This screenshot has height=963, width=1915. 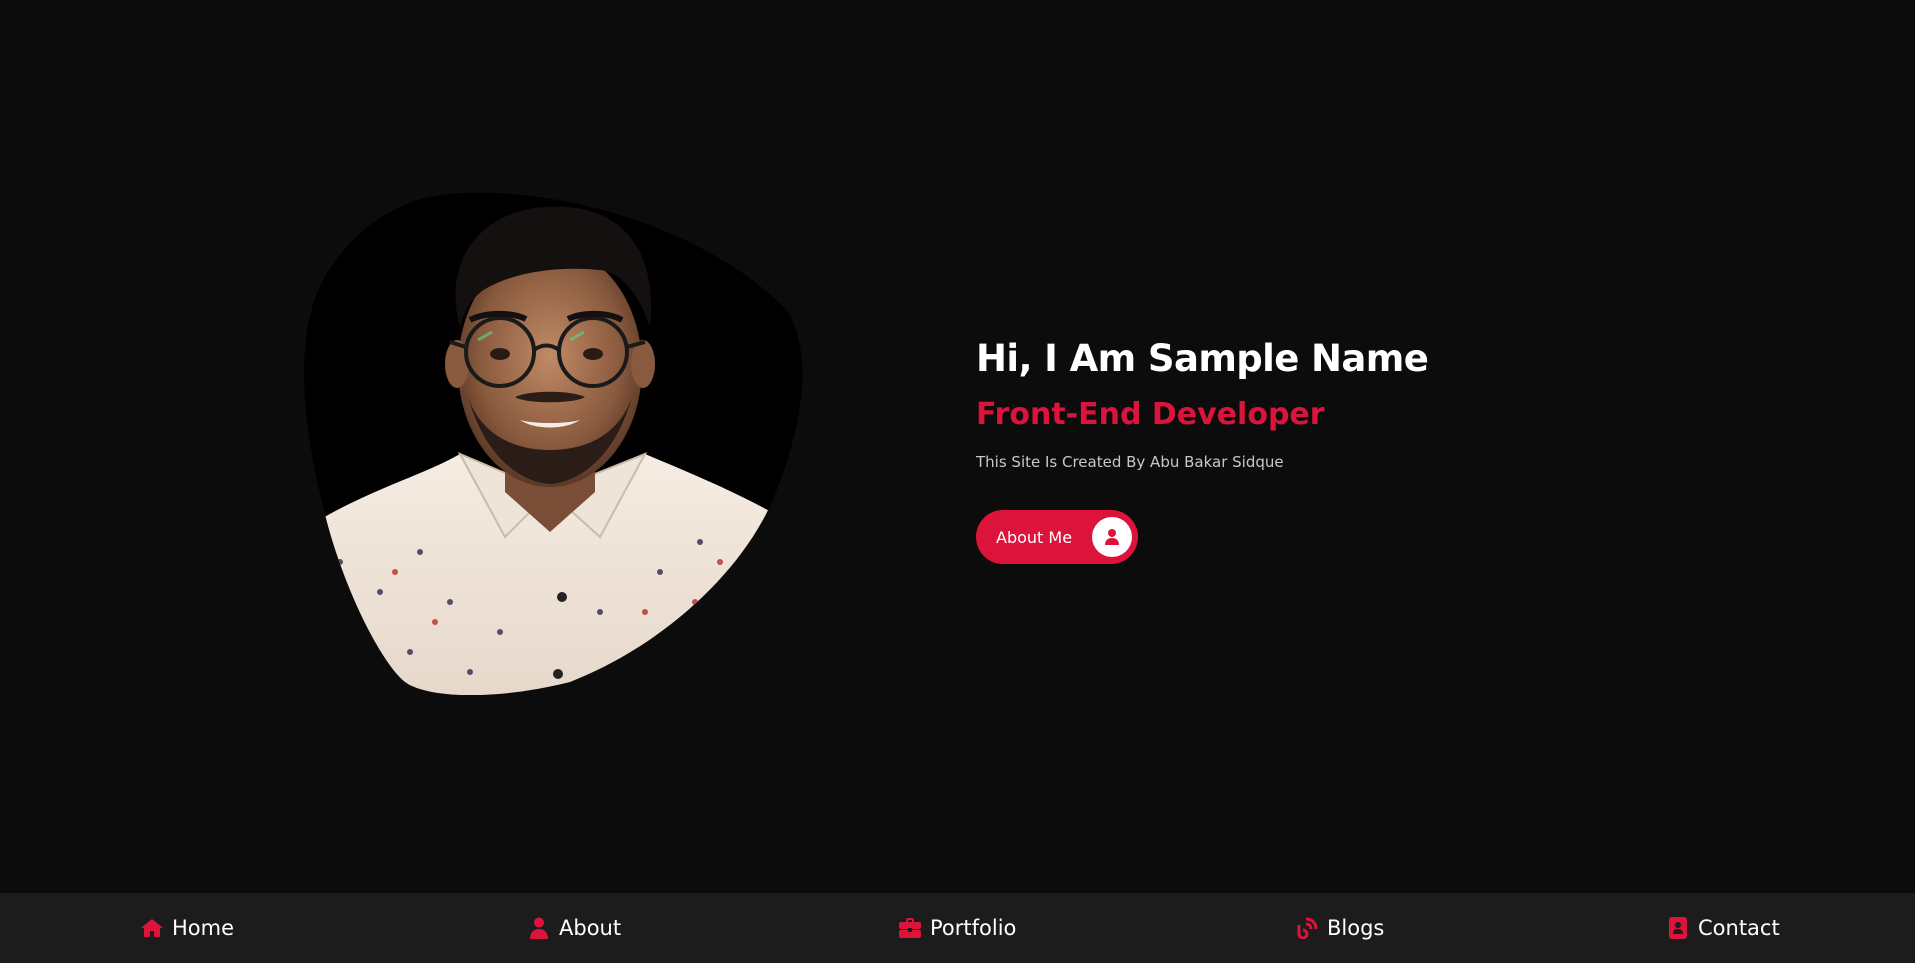 I want to click on about-me-button-label: About Me, so click(x=1034, y=537).